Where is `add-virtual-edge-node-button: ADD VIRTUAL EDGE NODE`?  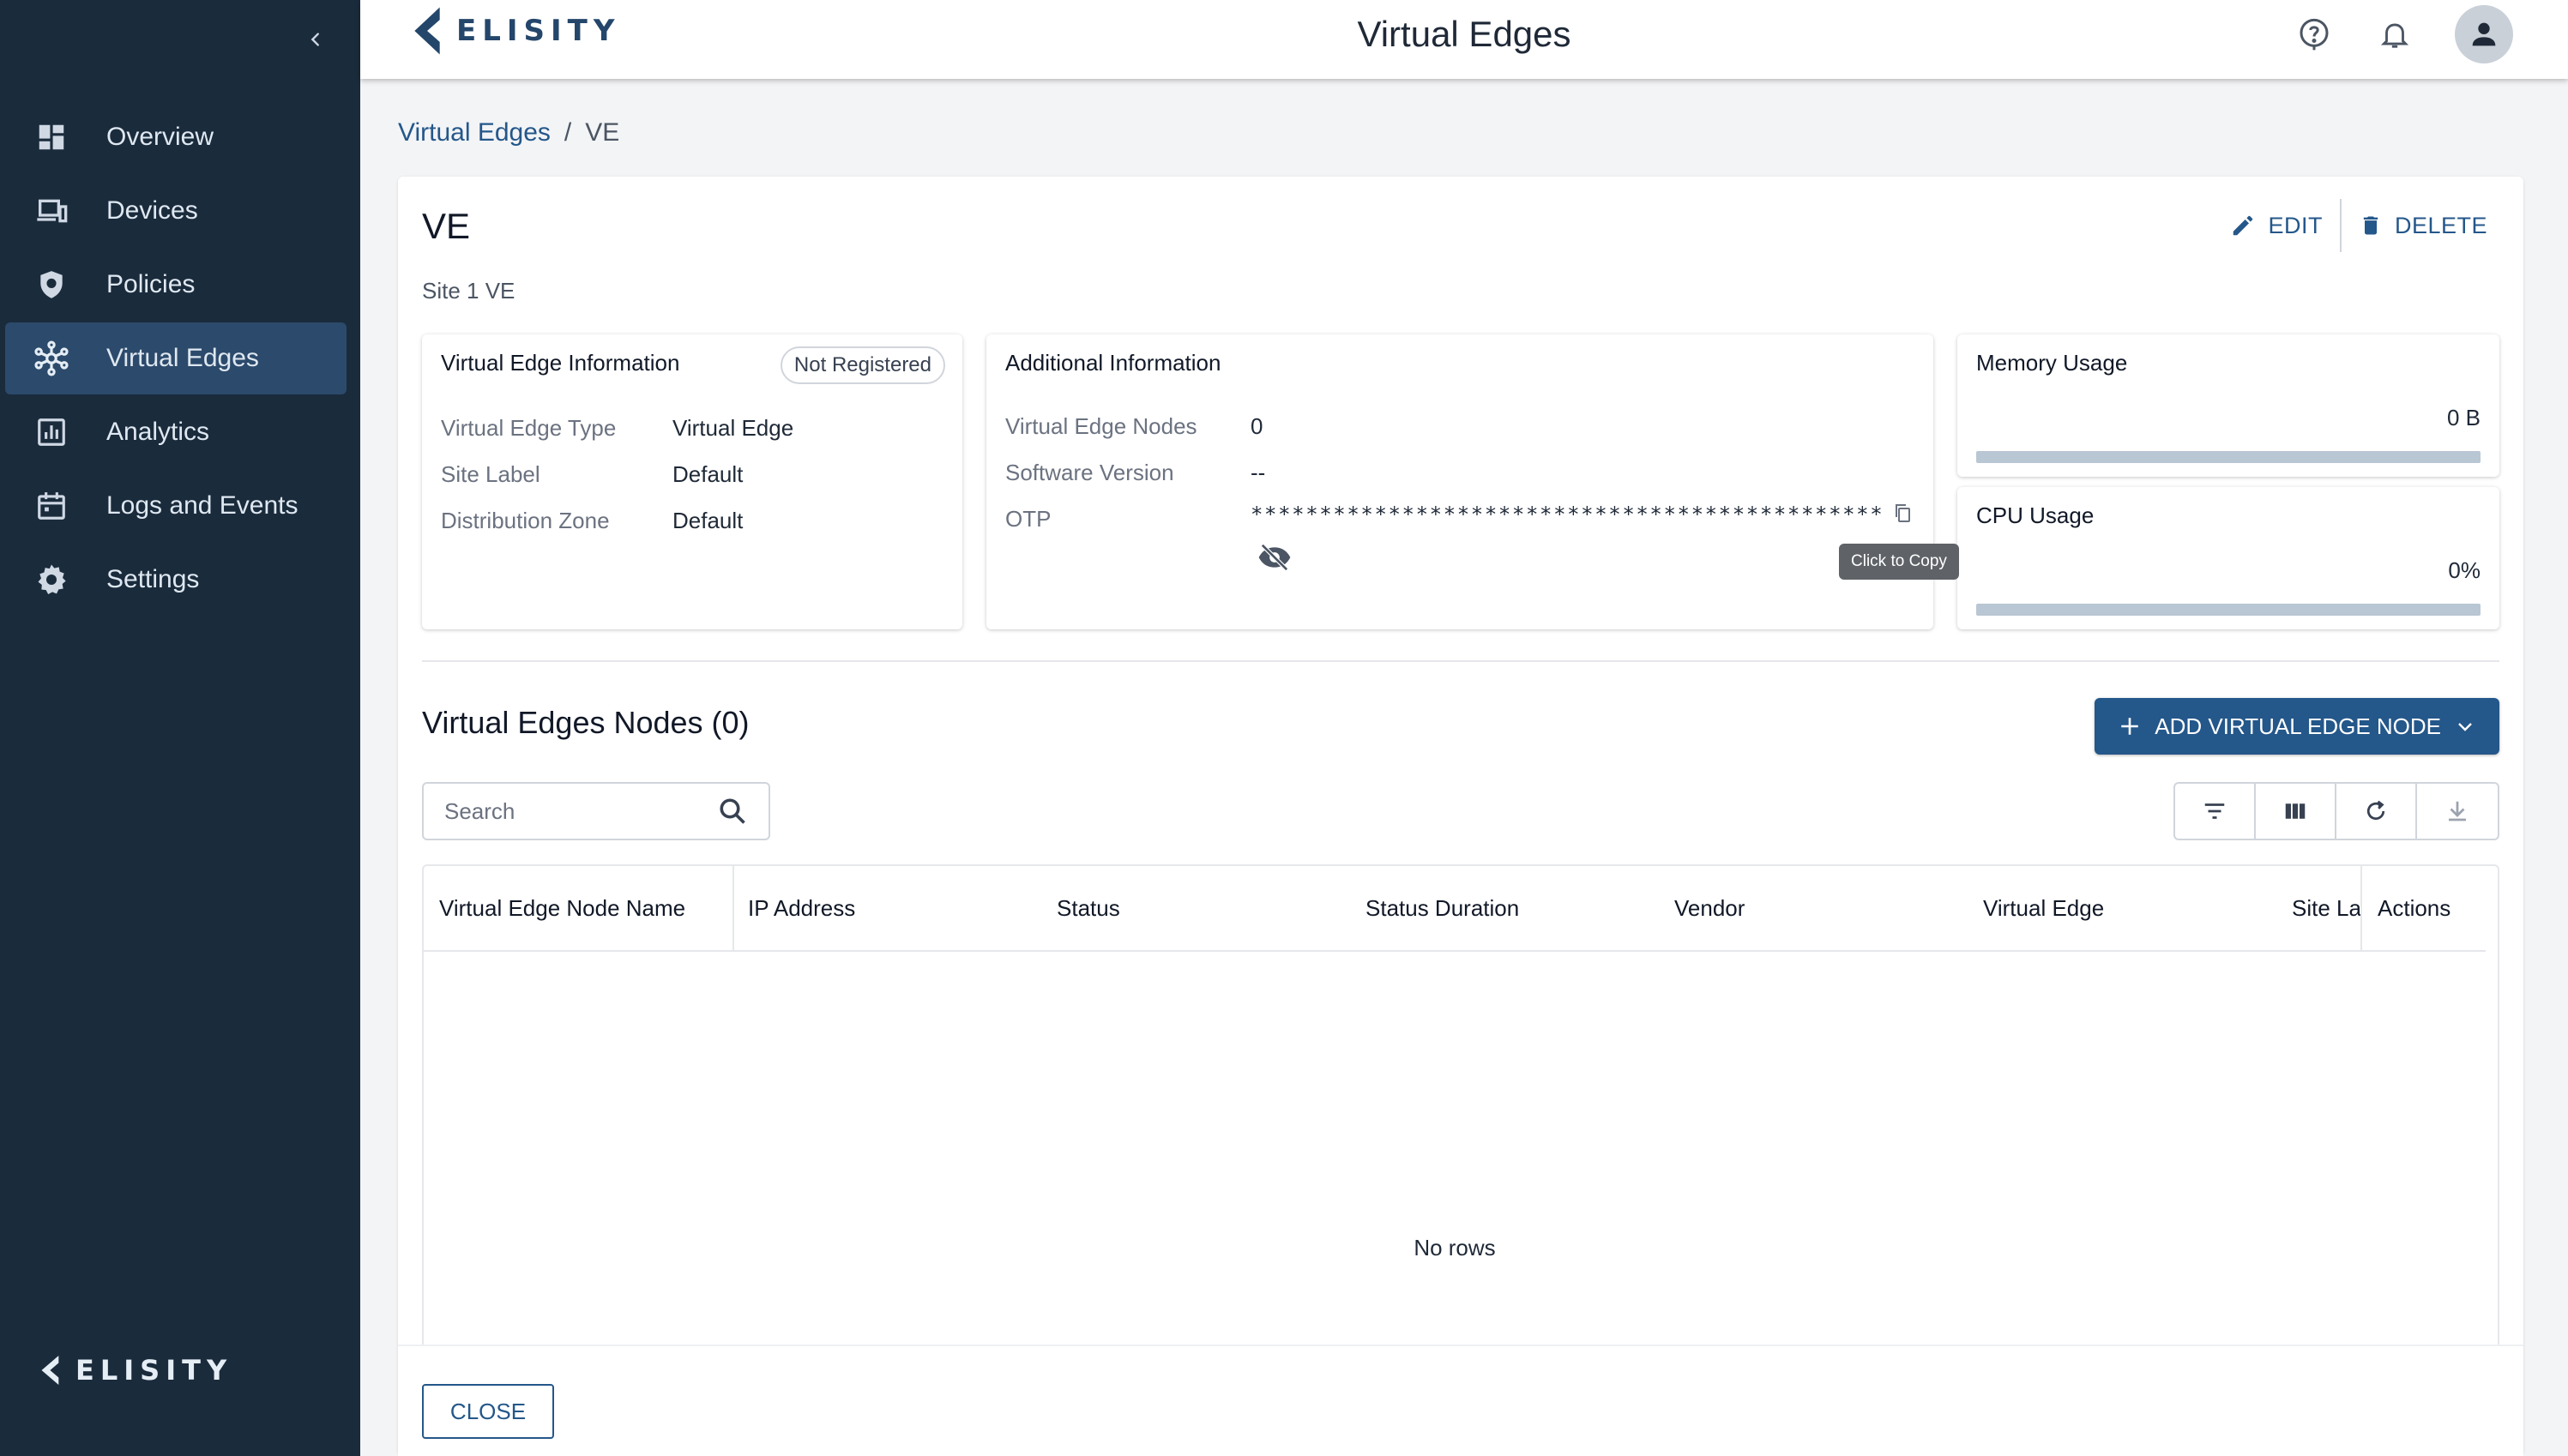 add-virtual-edge-node-button: ADD VIRTUAL EDGE NODE is located at coordinates (2297, 727).